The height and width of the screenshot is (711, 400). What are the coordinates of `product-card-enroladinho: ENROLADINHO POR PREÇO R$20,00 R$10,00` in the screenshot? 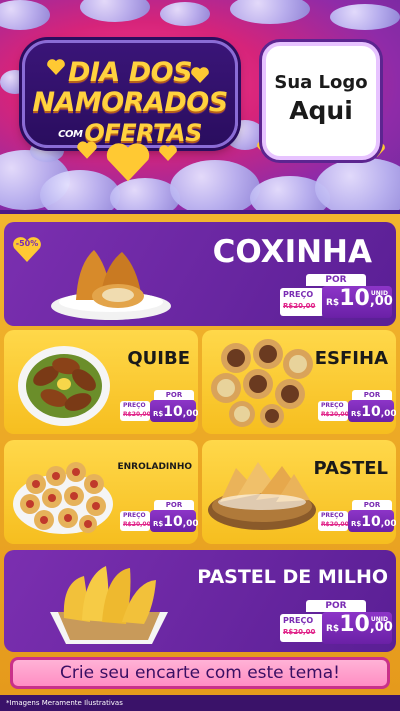 It's located at (101, 492).